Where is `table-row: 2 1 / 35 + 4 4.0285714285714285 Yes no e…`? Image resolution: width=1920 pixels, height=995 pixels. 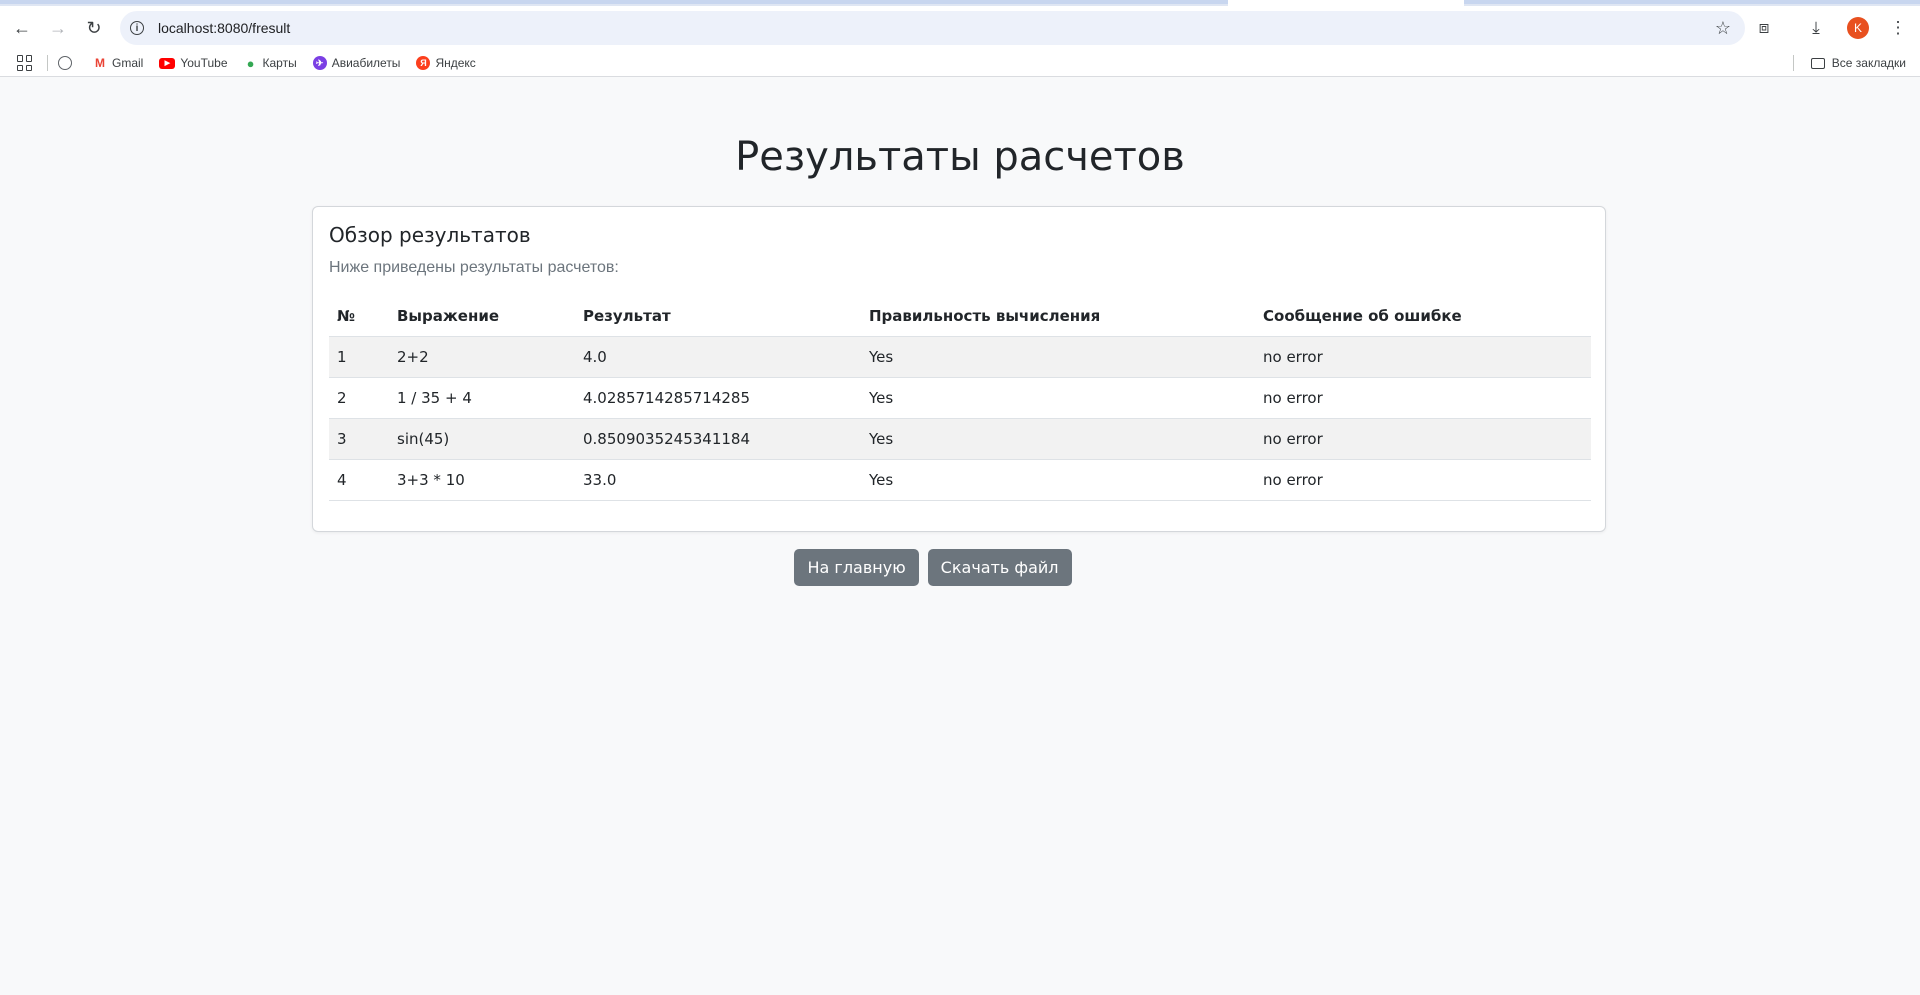 table-row: 2 1 / 35 + 4 4.0285714285714285 Yes no e… is located at coordinates (960, 398).